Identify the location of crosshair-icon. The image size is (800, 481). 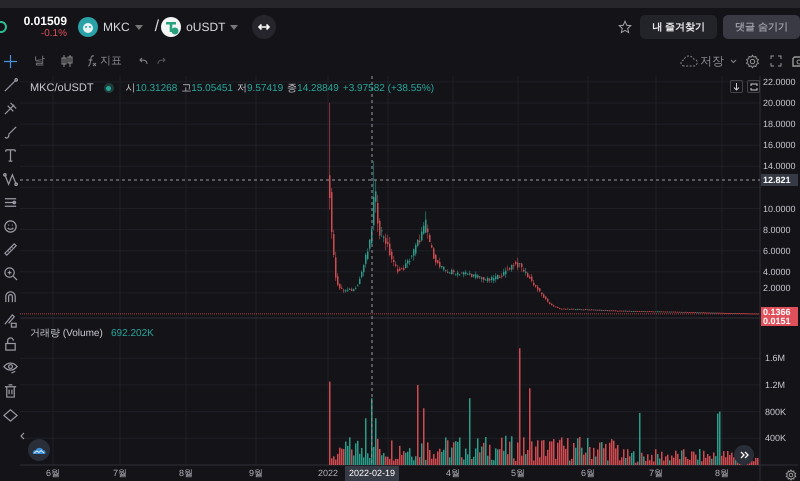
(10, 61).